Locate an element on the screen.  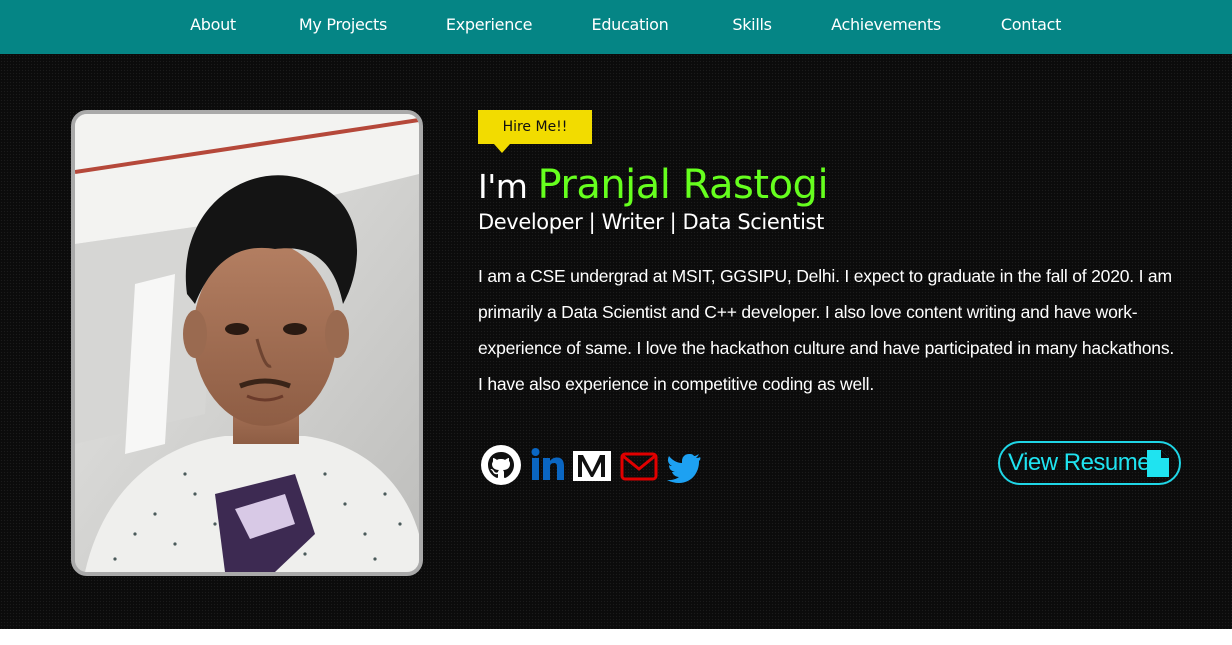
twitter-icon is located at coordinates (686, 466).